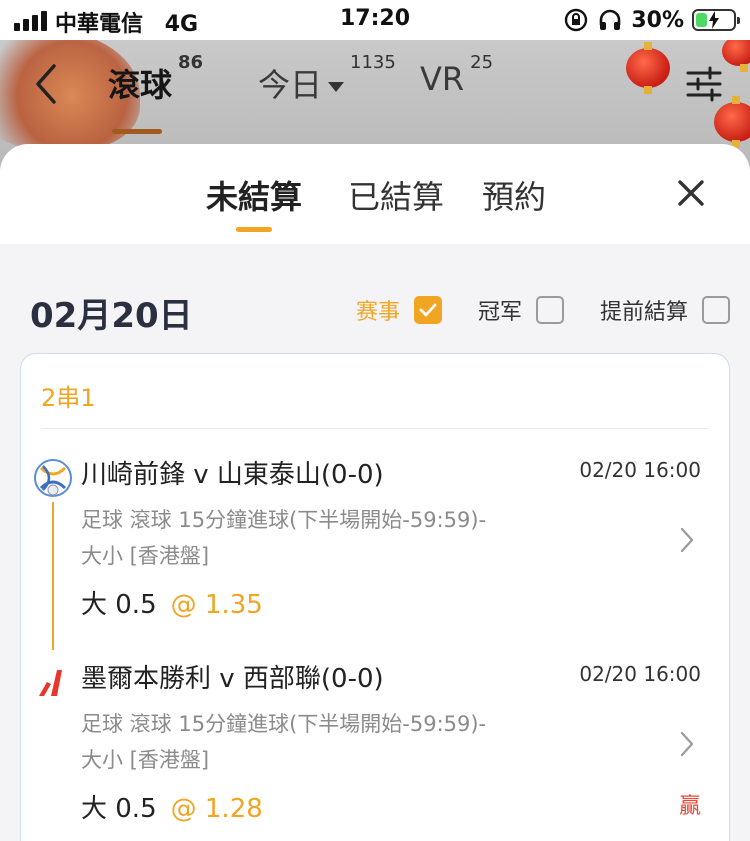 Image resolution: width=750 pixels, height=841 pixels. Describe the element at coordinates (50, 683) in the screenshot. I see `a-league-icon` at that location.